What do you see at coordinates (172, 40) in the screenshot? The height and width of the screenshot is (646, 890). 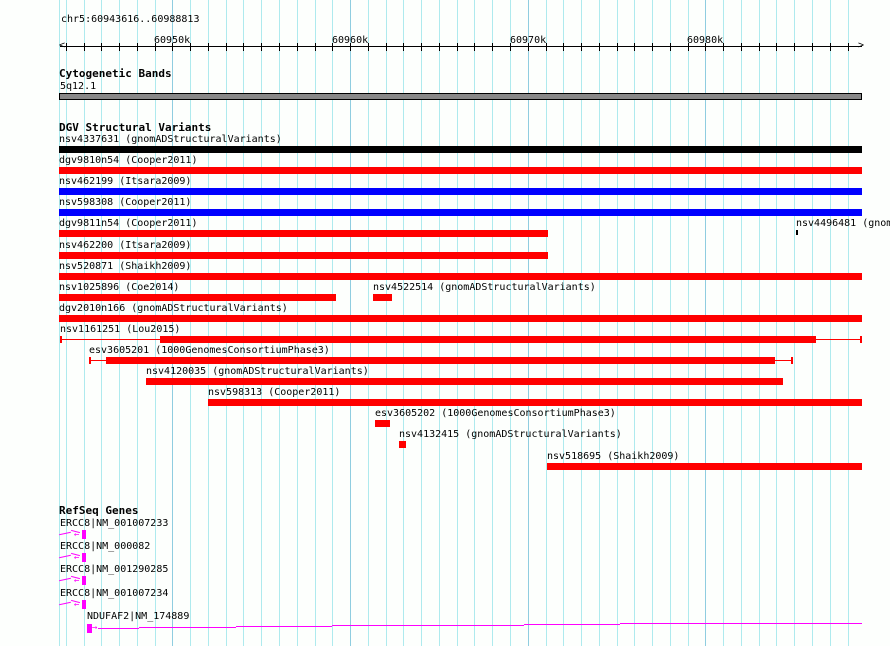 I see `ruler-tick-label: 60950k` at bounding box center [172, 40].